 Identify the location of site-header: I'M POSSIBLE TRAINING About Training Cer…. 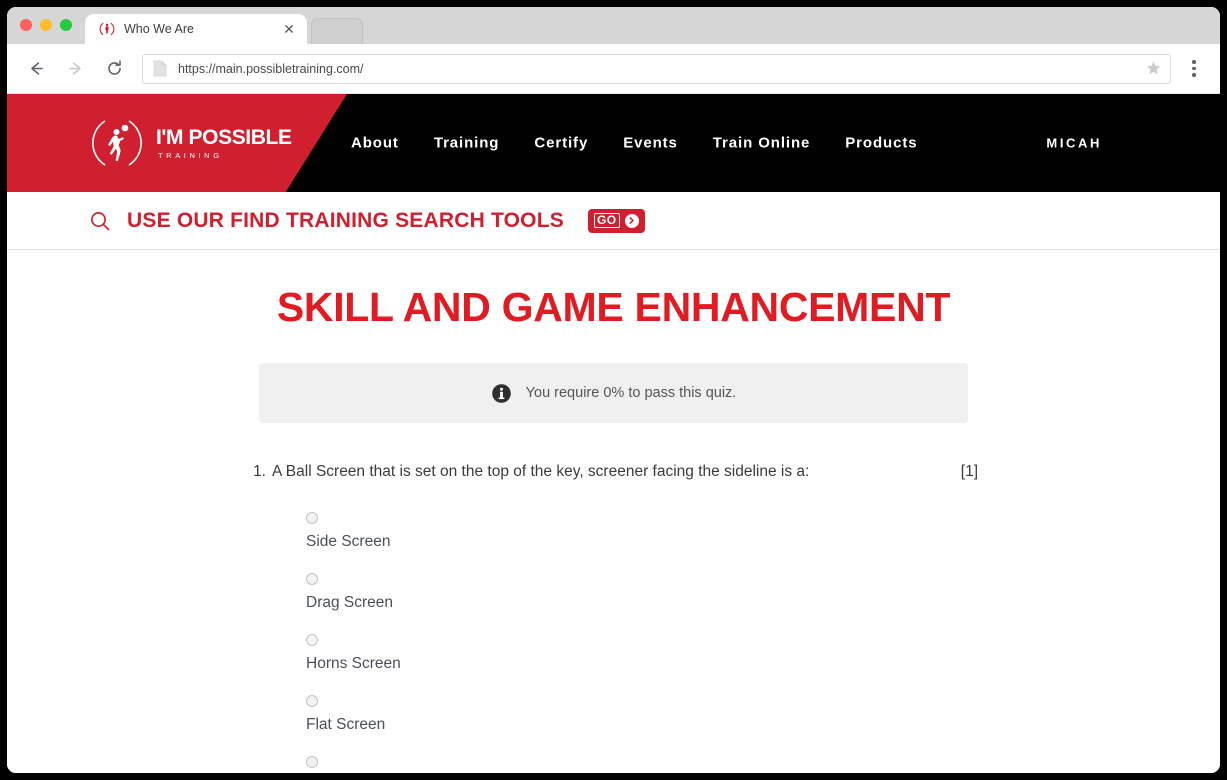
(613, 143).